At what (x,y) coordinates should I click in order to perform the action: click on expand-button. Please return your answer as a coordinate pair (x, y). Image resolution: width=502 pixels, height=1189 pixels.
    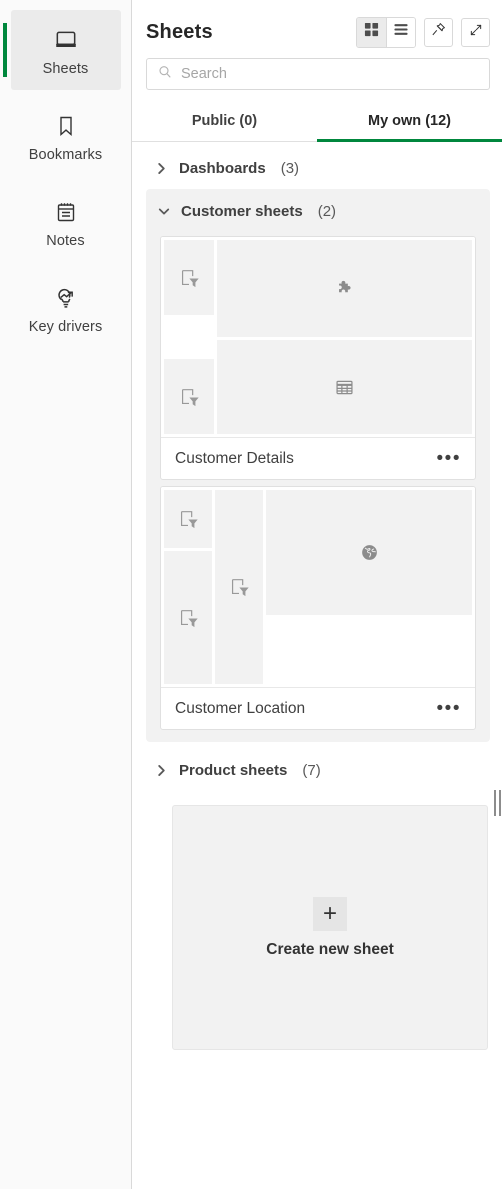
    Looking at the image, I should click on (475, 32).